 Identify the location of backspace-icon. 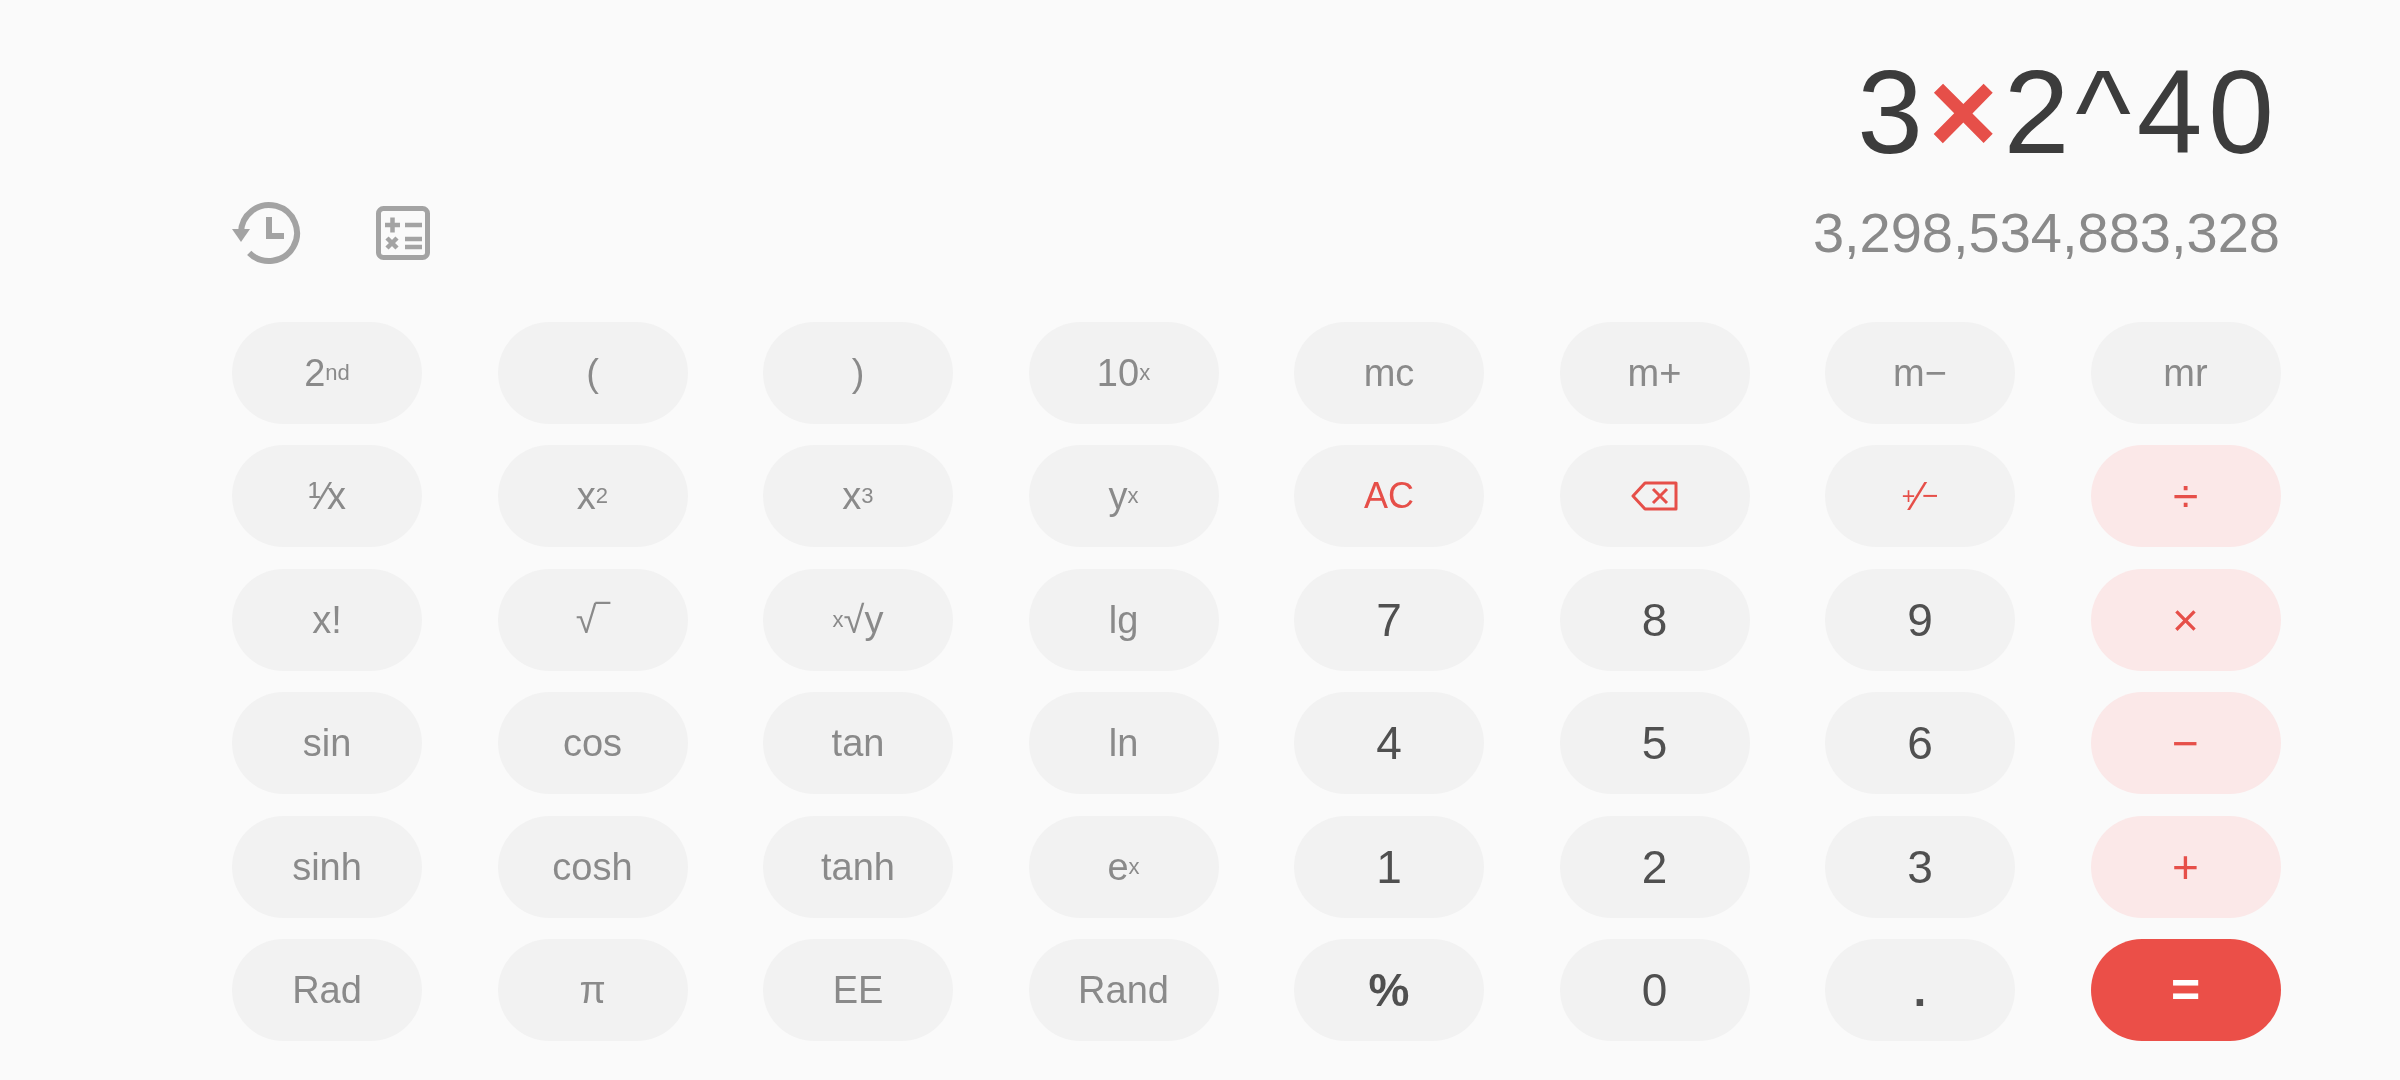
(1654, 496).